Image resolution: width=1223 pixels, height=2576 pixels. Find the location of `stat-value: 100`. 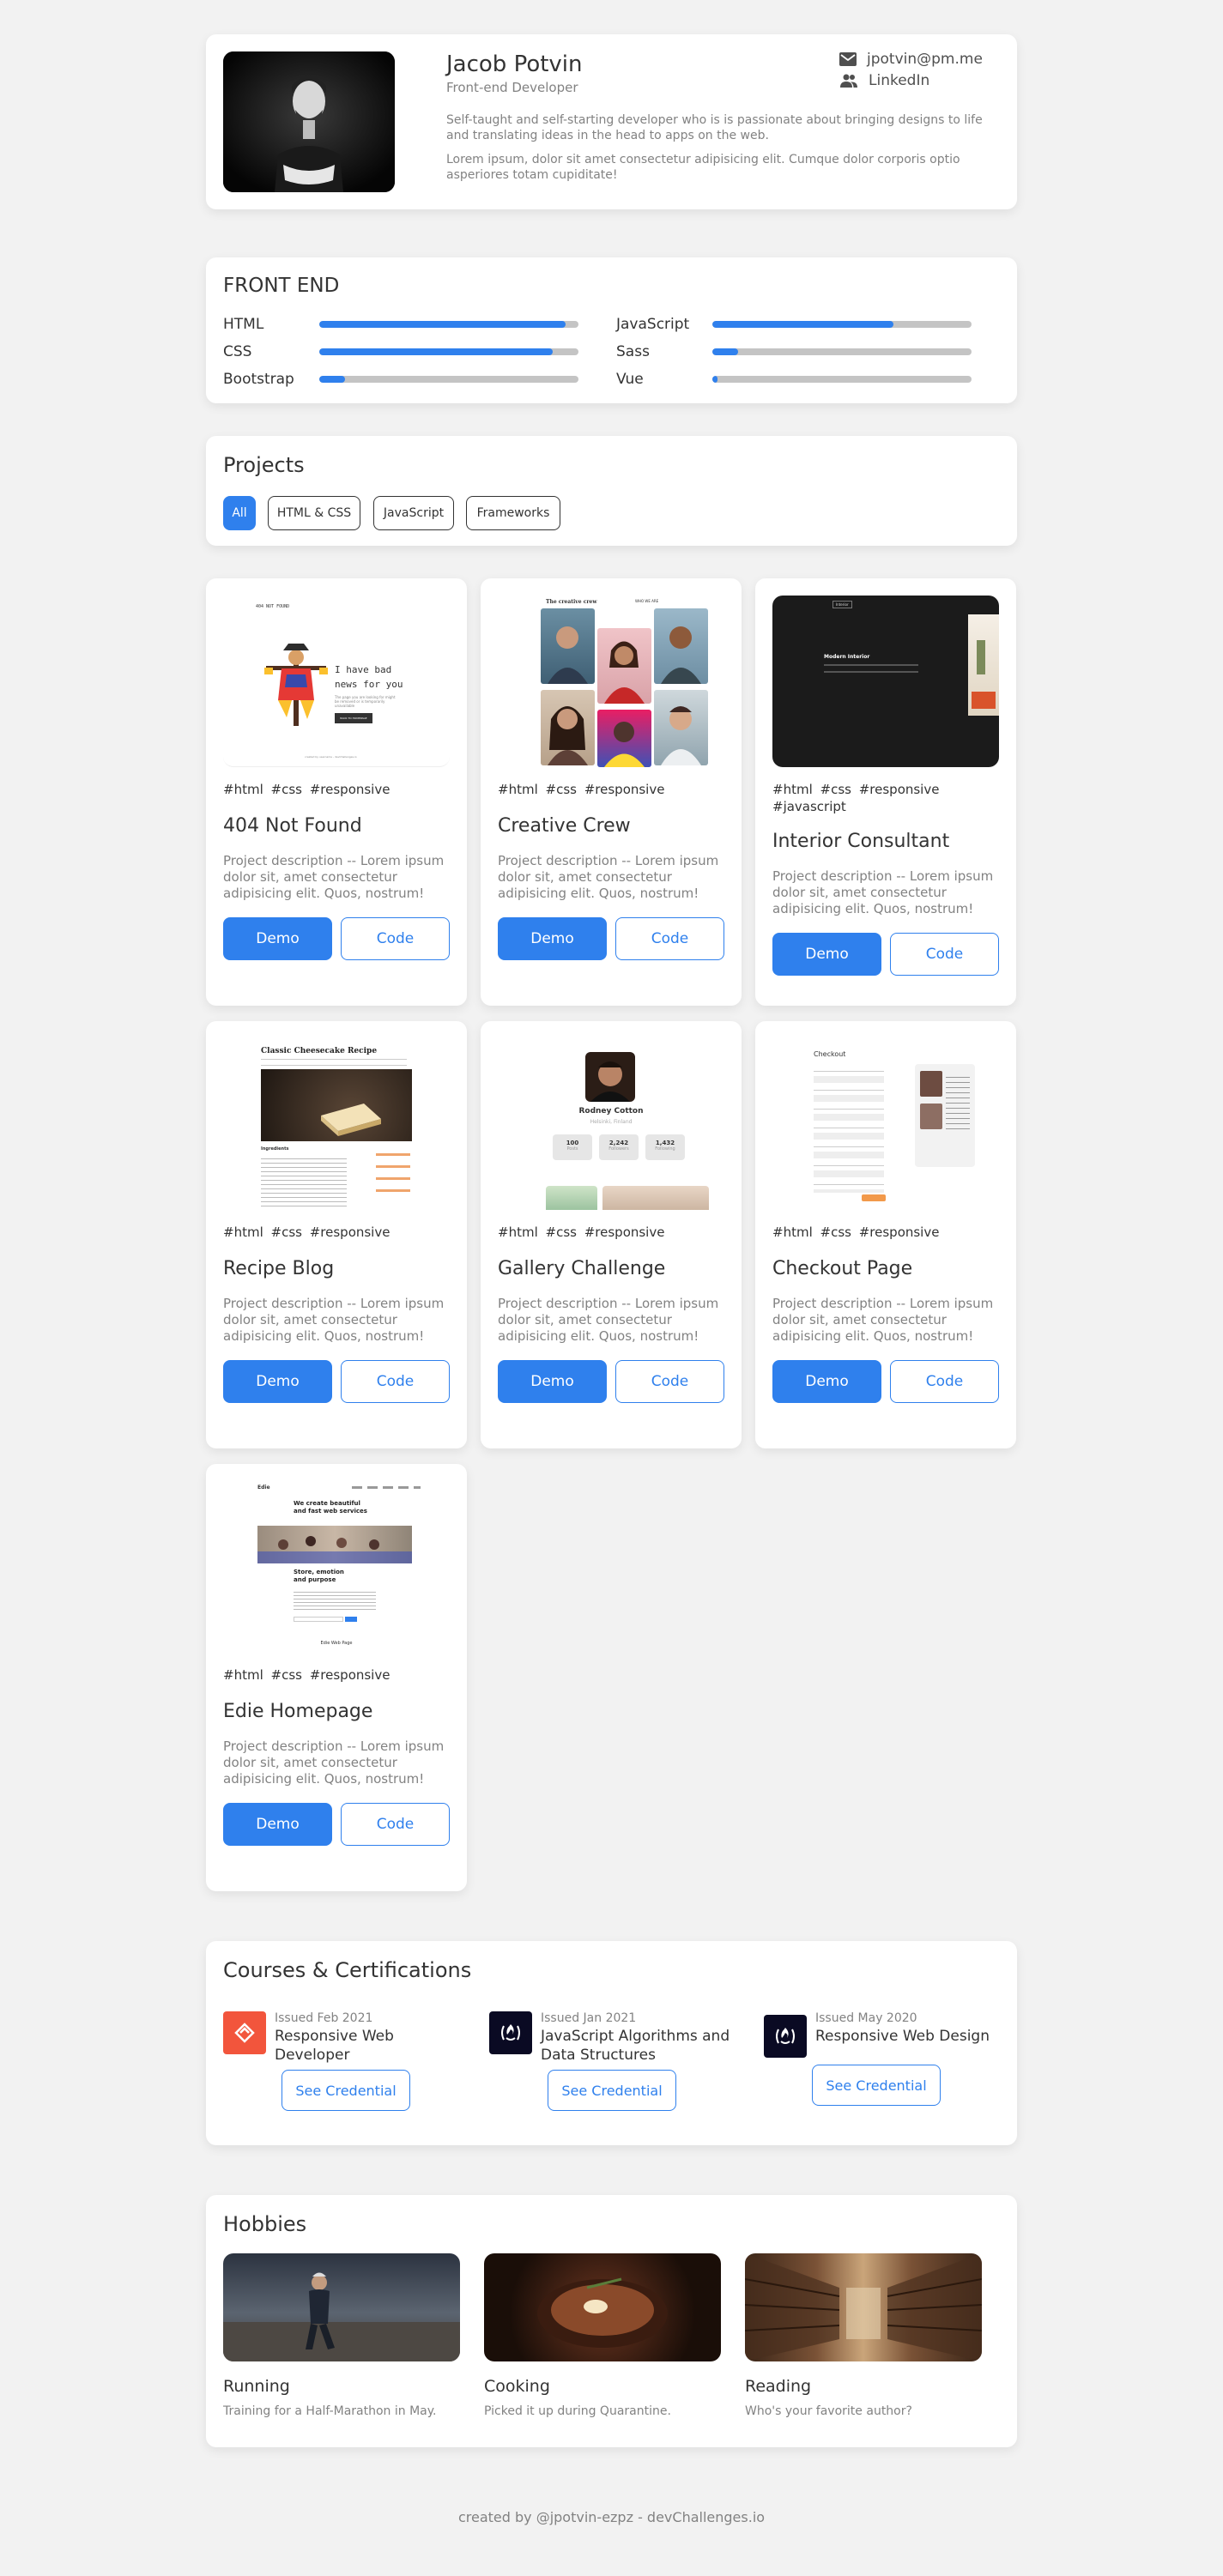

stat-value: 100 is located at coordinates (572, 1143).